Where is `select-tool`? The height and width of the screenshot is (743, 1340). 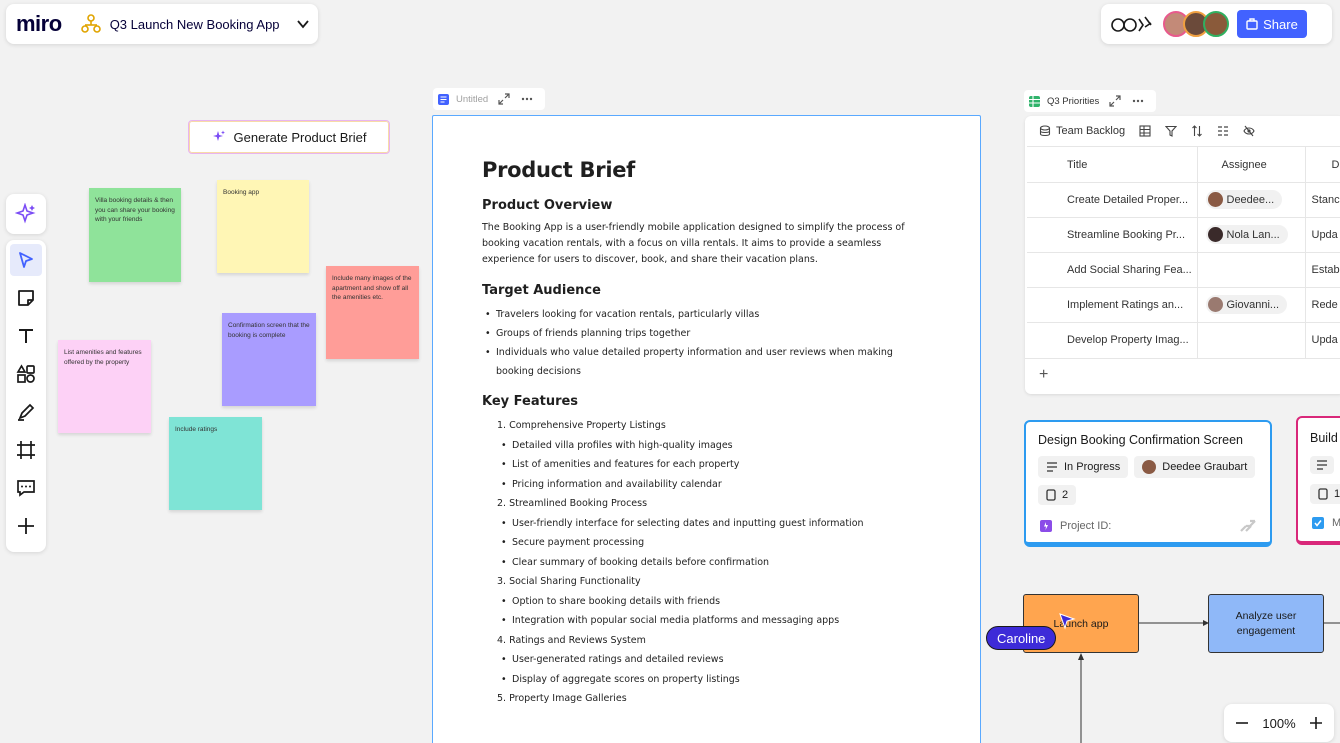
select-tool is located at coordinates (26, 260).